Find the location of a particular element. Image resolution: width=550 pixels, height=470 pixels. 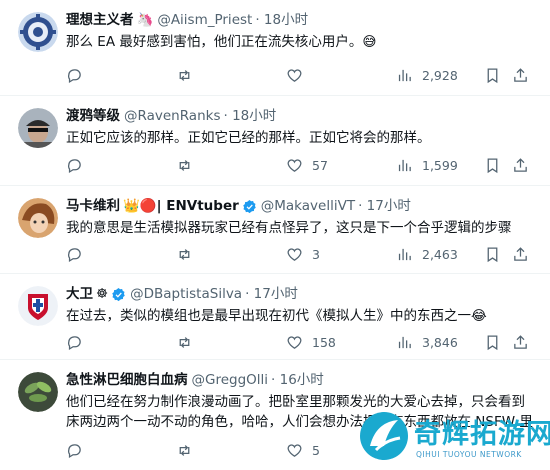

tweet-header: 渡鸦等级 @RavenRanks · 18小时 is located at coordinates (171, 116).